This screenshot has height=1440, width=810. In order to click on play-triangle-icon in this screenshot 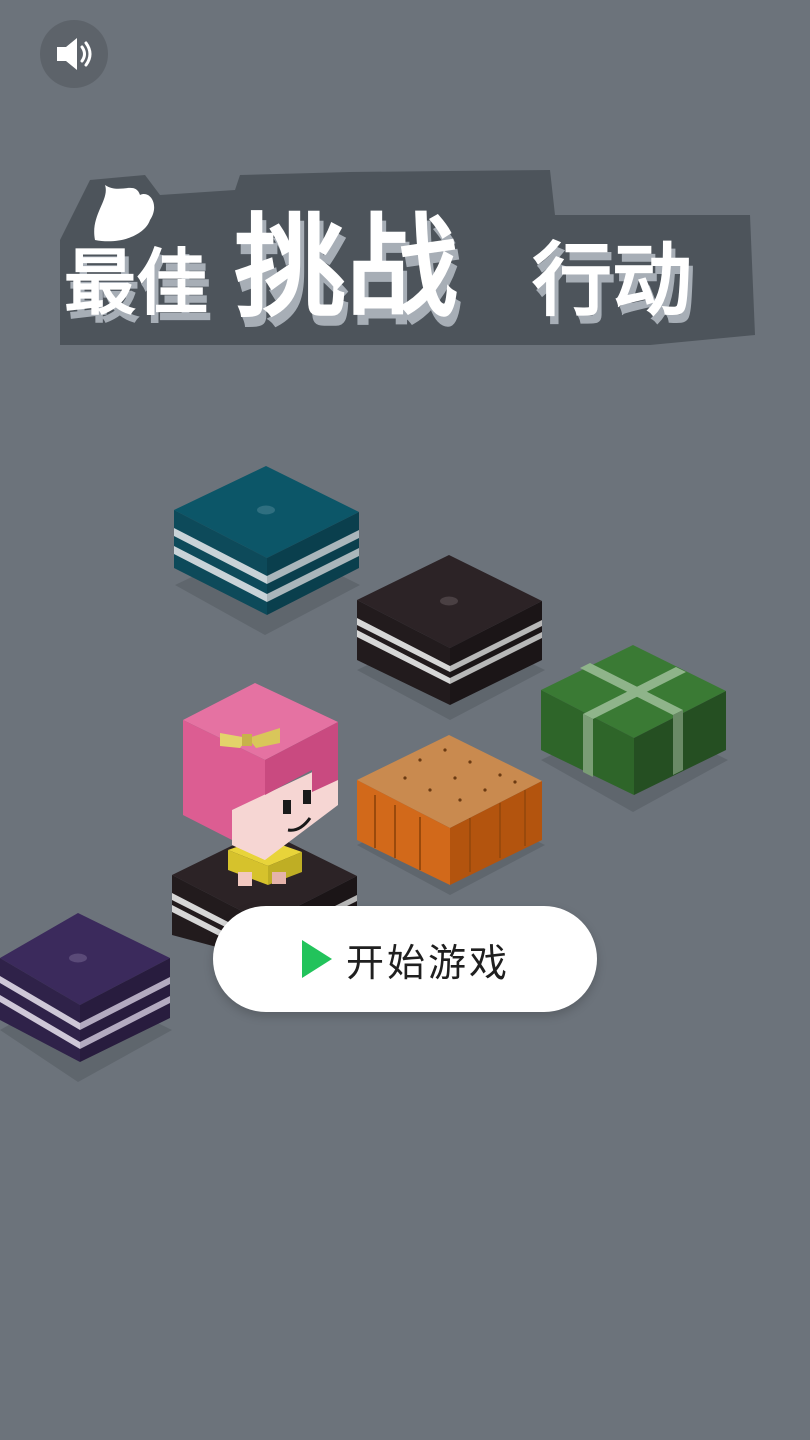, I will do `click(316, 959)`.